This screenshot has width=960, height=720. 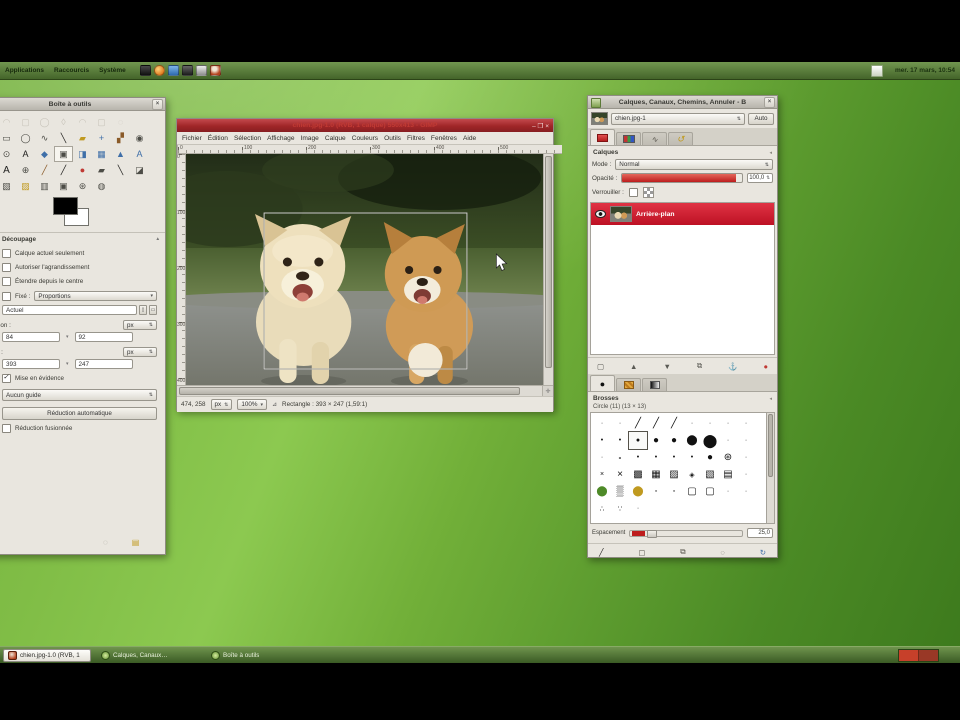 I want to click on menu-affichage: Affichage, so click(x=280, y=138).